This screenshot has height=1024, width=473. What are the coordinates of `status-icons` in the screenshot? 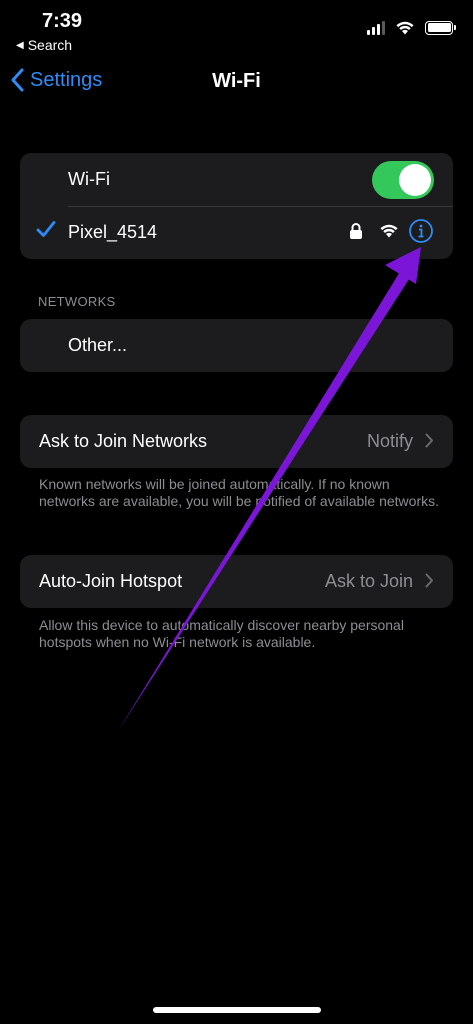 It's located at (411, 27).